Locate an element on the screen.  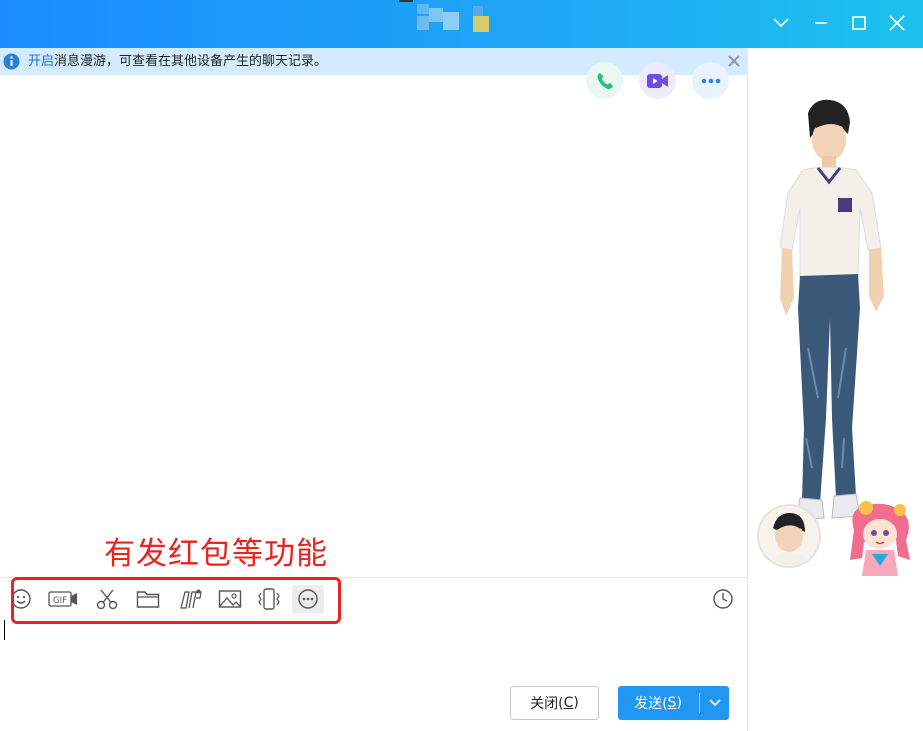
video-icon is located at coordinates (657, 80).